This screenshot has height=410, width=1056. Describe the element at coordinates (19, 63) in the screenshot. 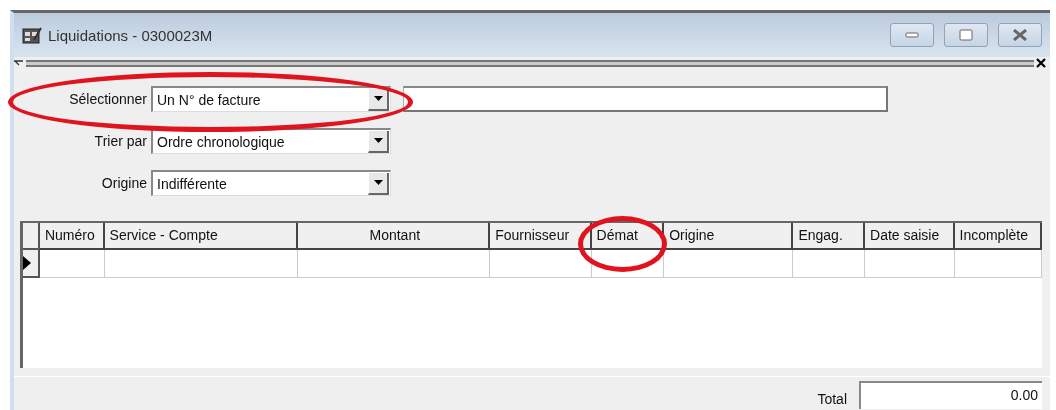

I see `collapse-arrow-icon` at that location.